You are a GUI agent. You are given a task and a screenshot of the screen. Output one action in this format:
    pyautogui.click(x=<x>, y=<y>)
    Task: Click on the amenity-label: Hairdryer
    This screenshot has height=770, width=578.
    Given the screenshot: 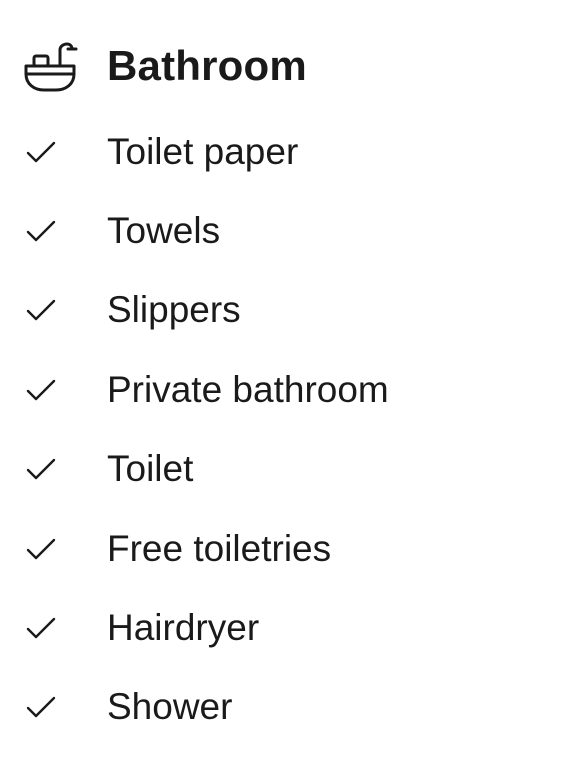 What is the action you would take?
    pyautogui.click(x=183, y=628)
    